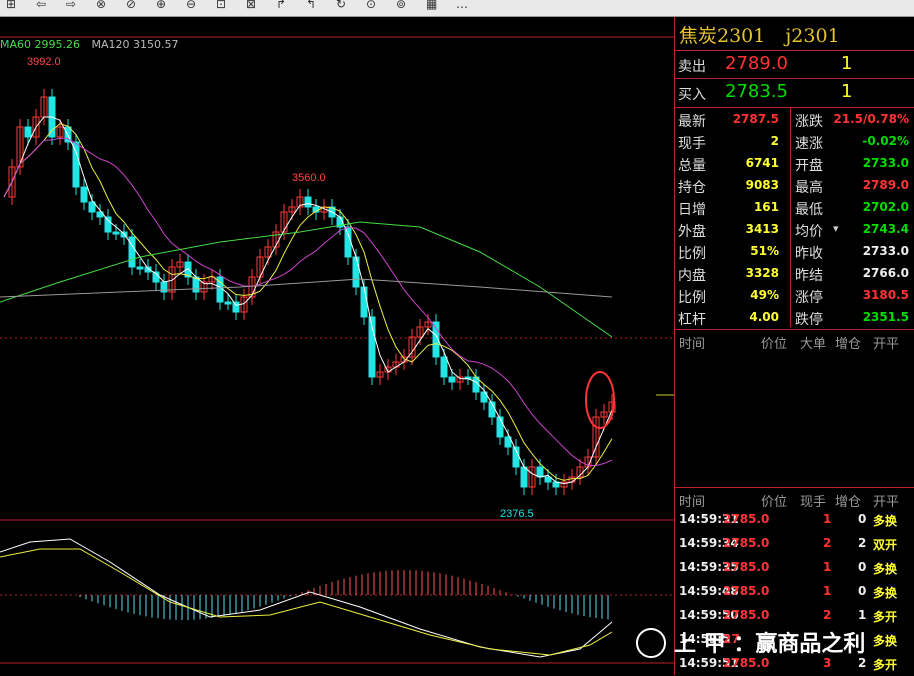 This screenshot has width=914, height=676. I want to click on big-order-header: 时间 价位 大单 增仓 开平, so click(794, 340).